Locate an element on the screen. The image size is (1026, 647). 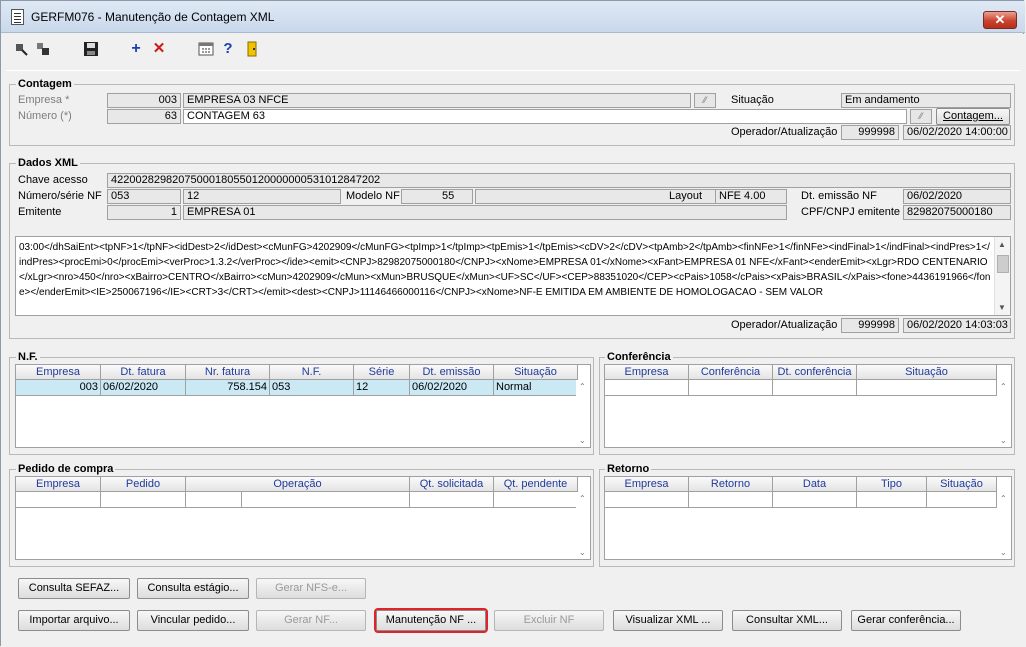
nf-col-dt-fatura: Dt. fatura is located at coordinates (143, 372).